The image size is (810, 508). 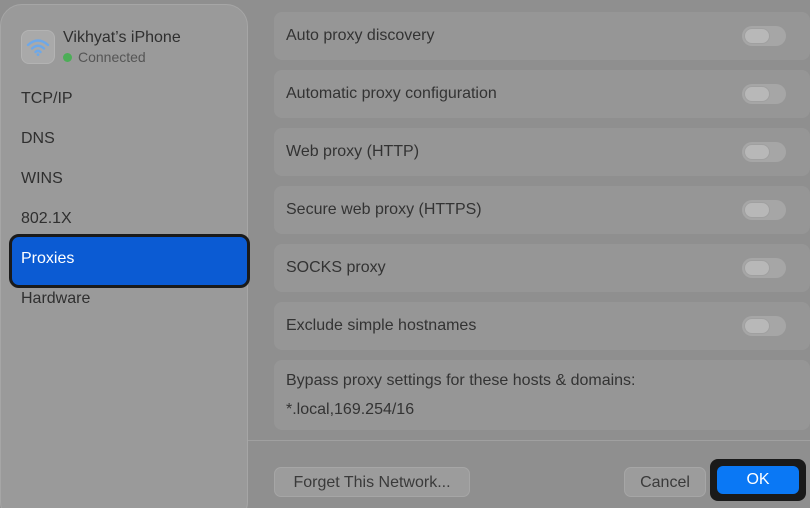 What do you see at coordinates (542, 210) in the screenshot?
I see `proxy-row-secure-https: Secure web proxy (HTTPS)` at bounding box center [542, 210].